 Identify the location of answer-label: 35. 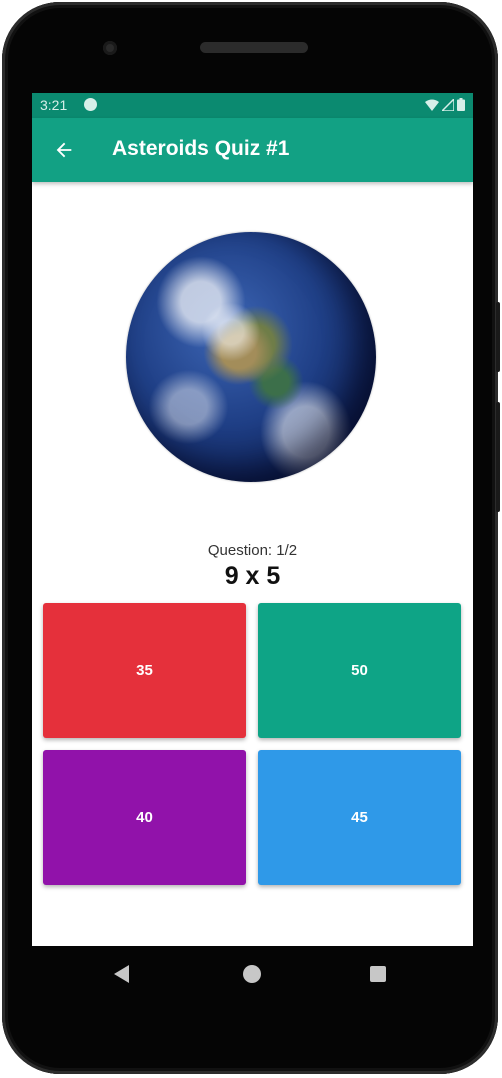
(144, 670).